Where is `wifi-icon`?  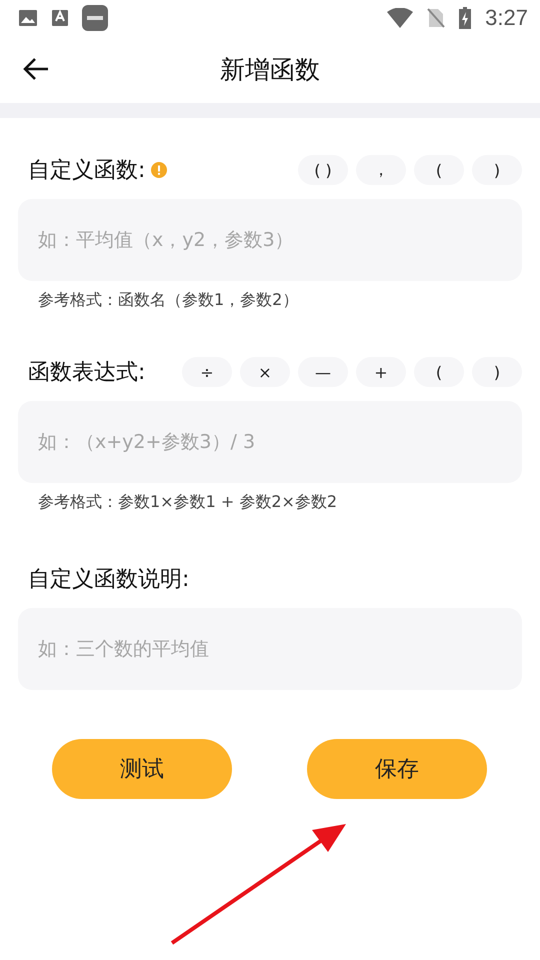 wifi-icon is located at coordinates (400, 18).